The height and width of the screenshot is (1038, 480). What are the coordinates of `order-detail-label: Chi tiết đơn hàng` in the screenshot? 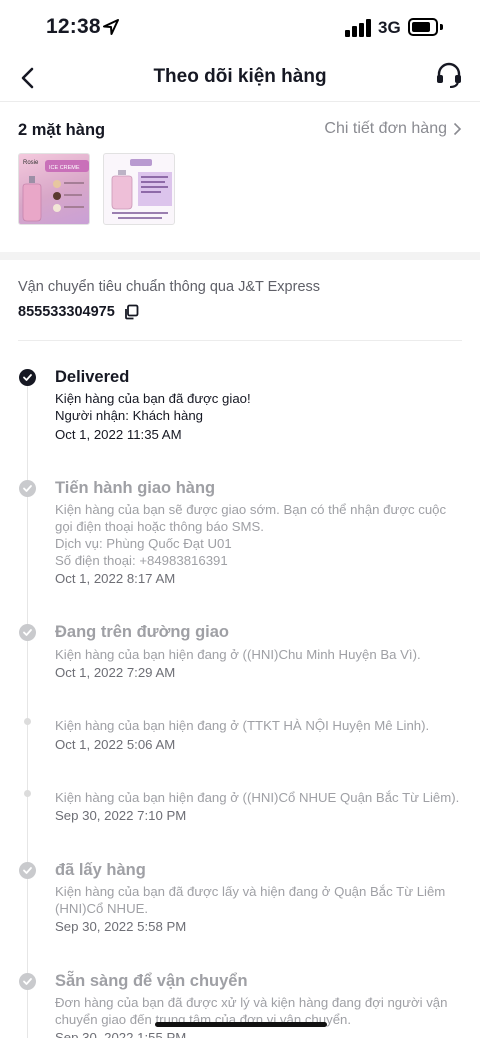 It's located at (385, 128).